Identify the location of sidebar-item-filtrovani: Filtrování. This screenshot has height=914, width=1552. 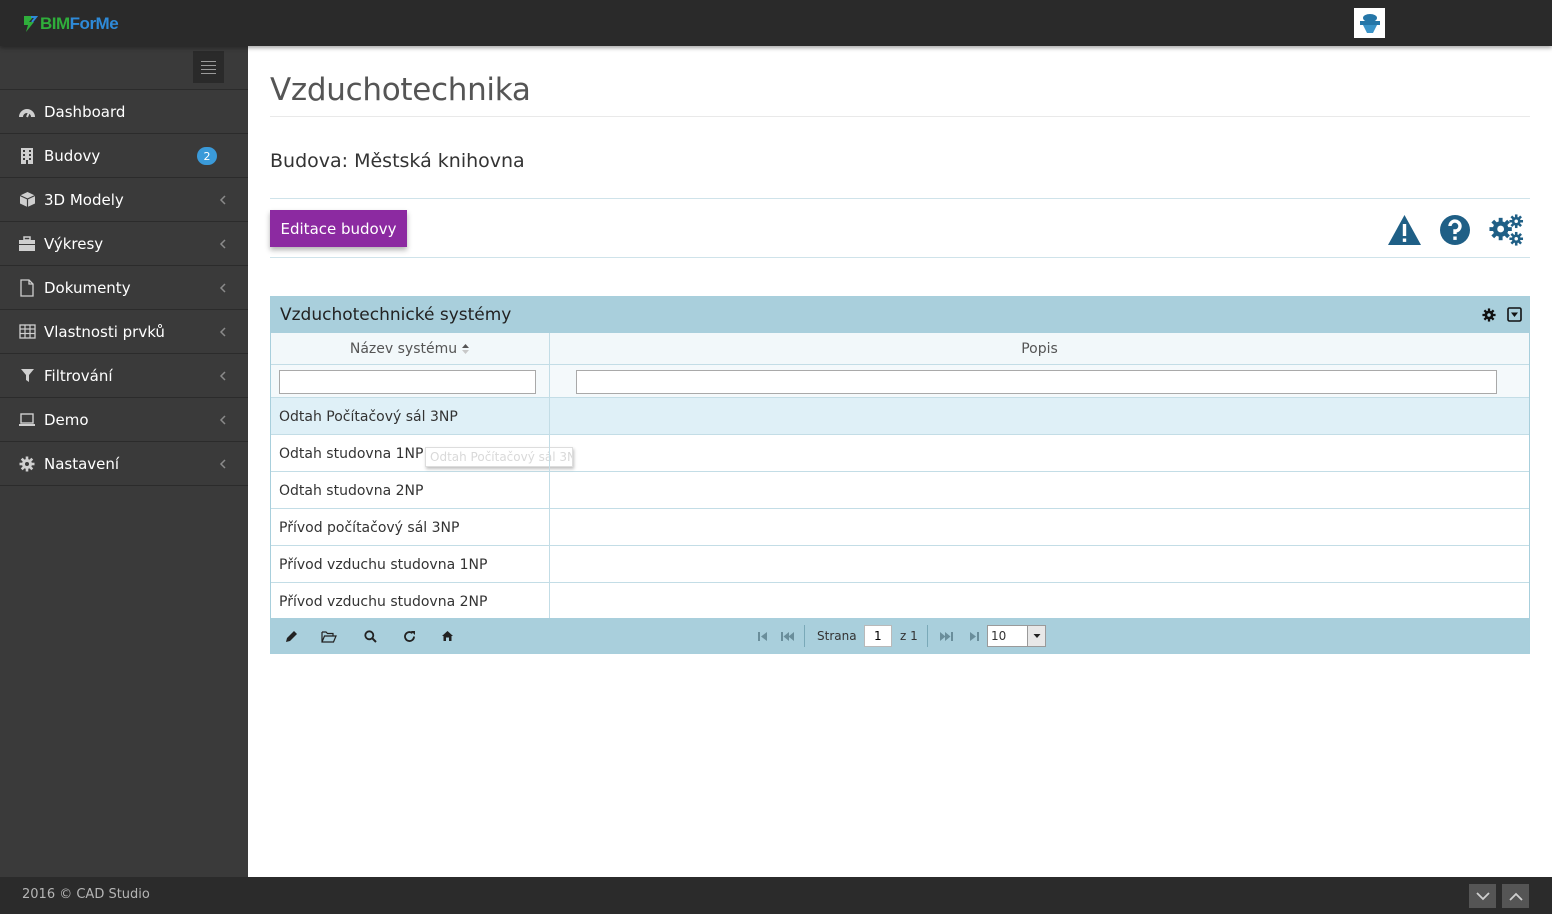
(124, 376).